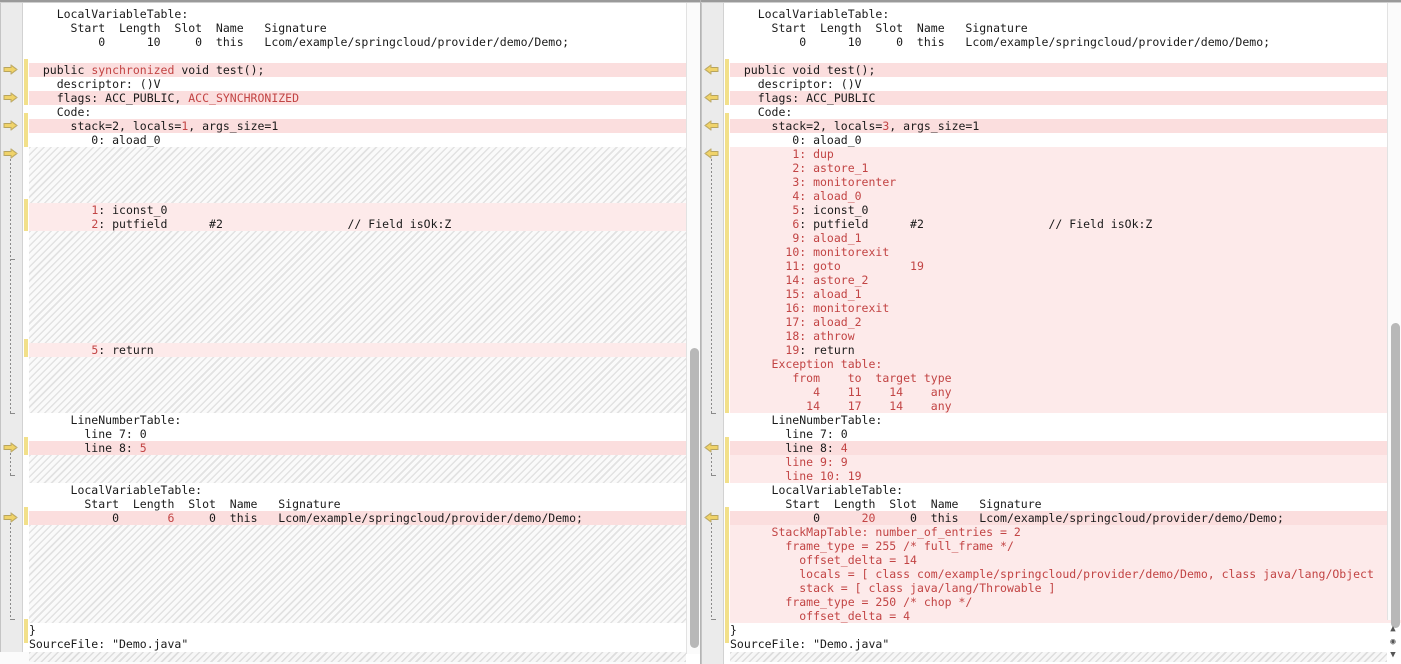  I want to click on code-line: line 10: 19, so click(795, 476).